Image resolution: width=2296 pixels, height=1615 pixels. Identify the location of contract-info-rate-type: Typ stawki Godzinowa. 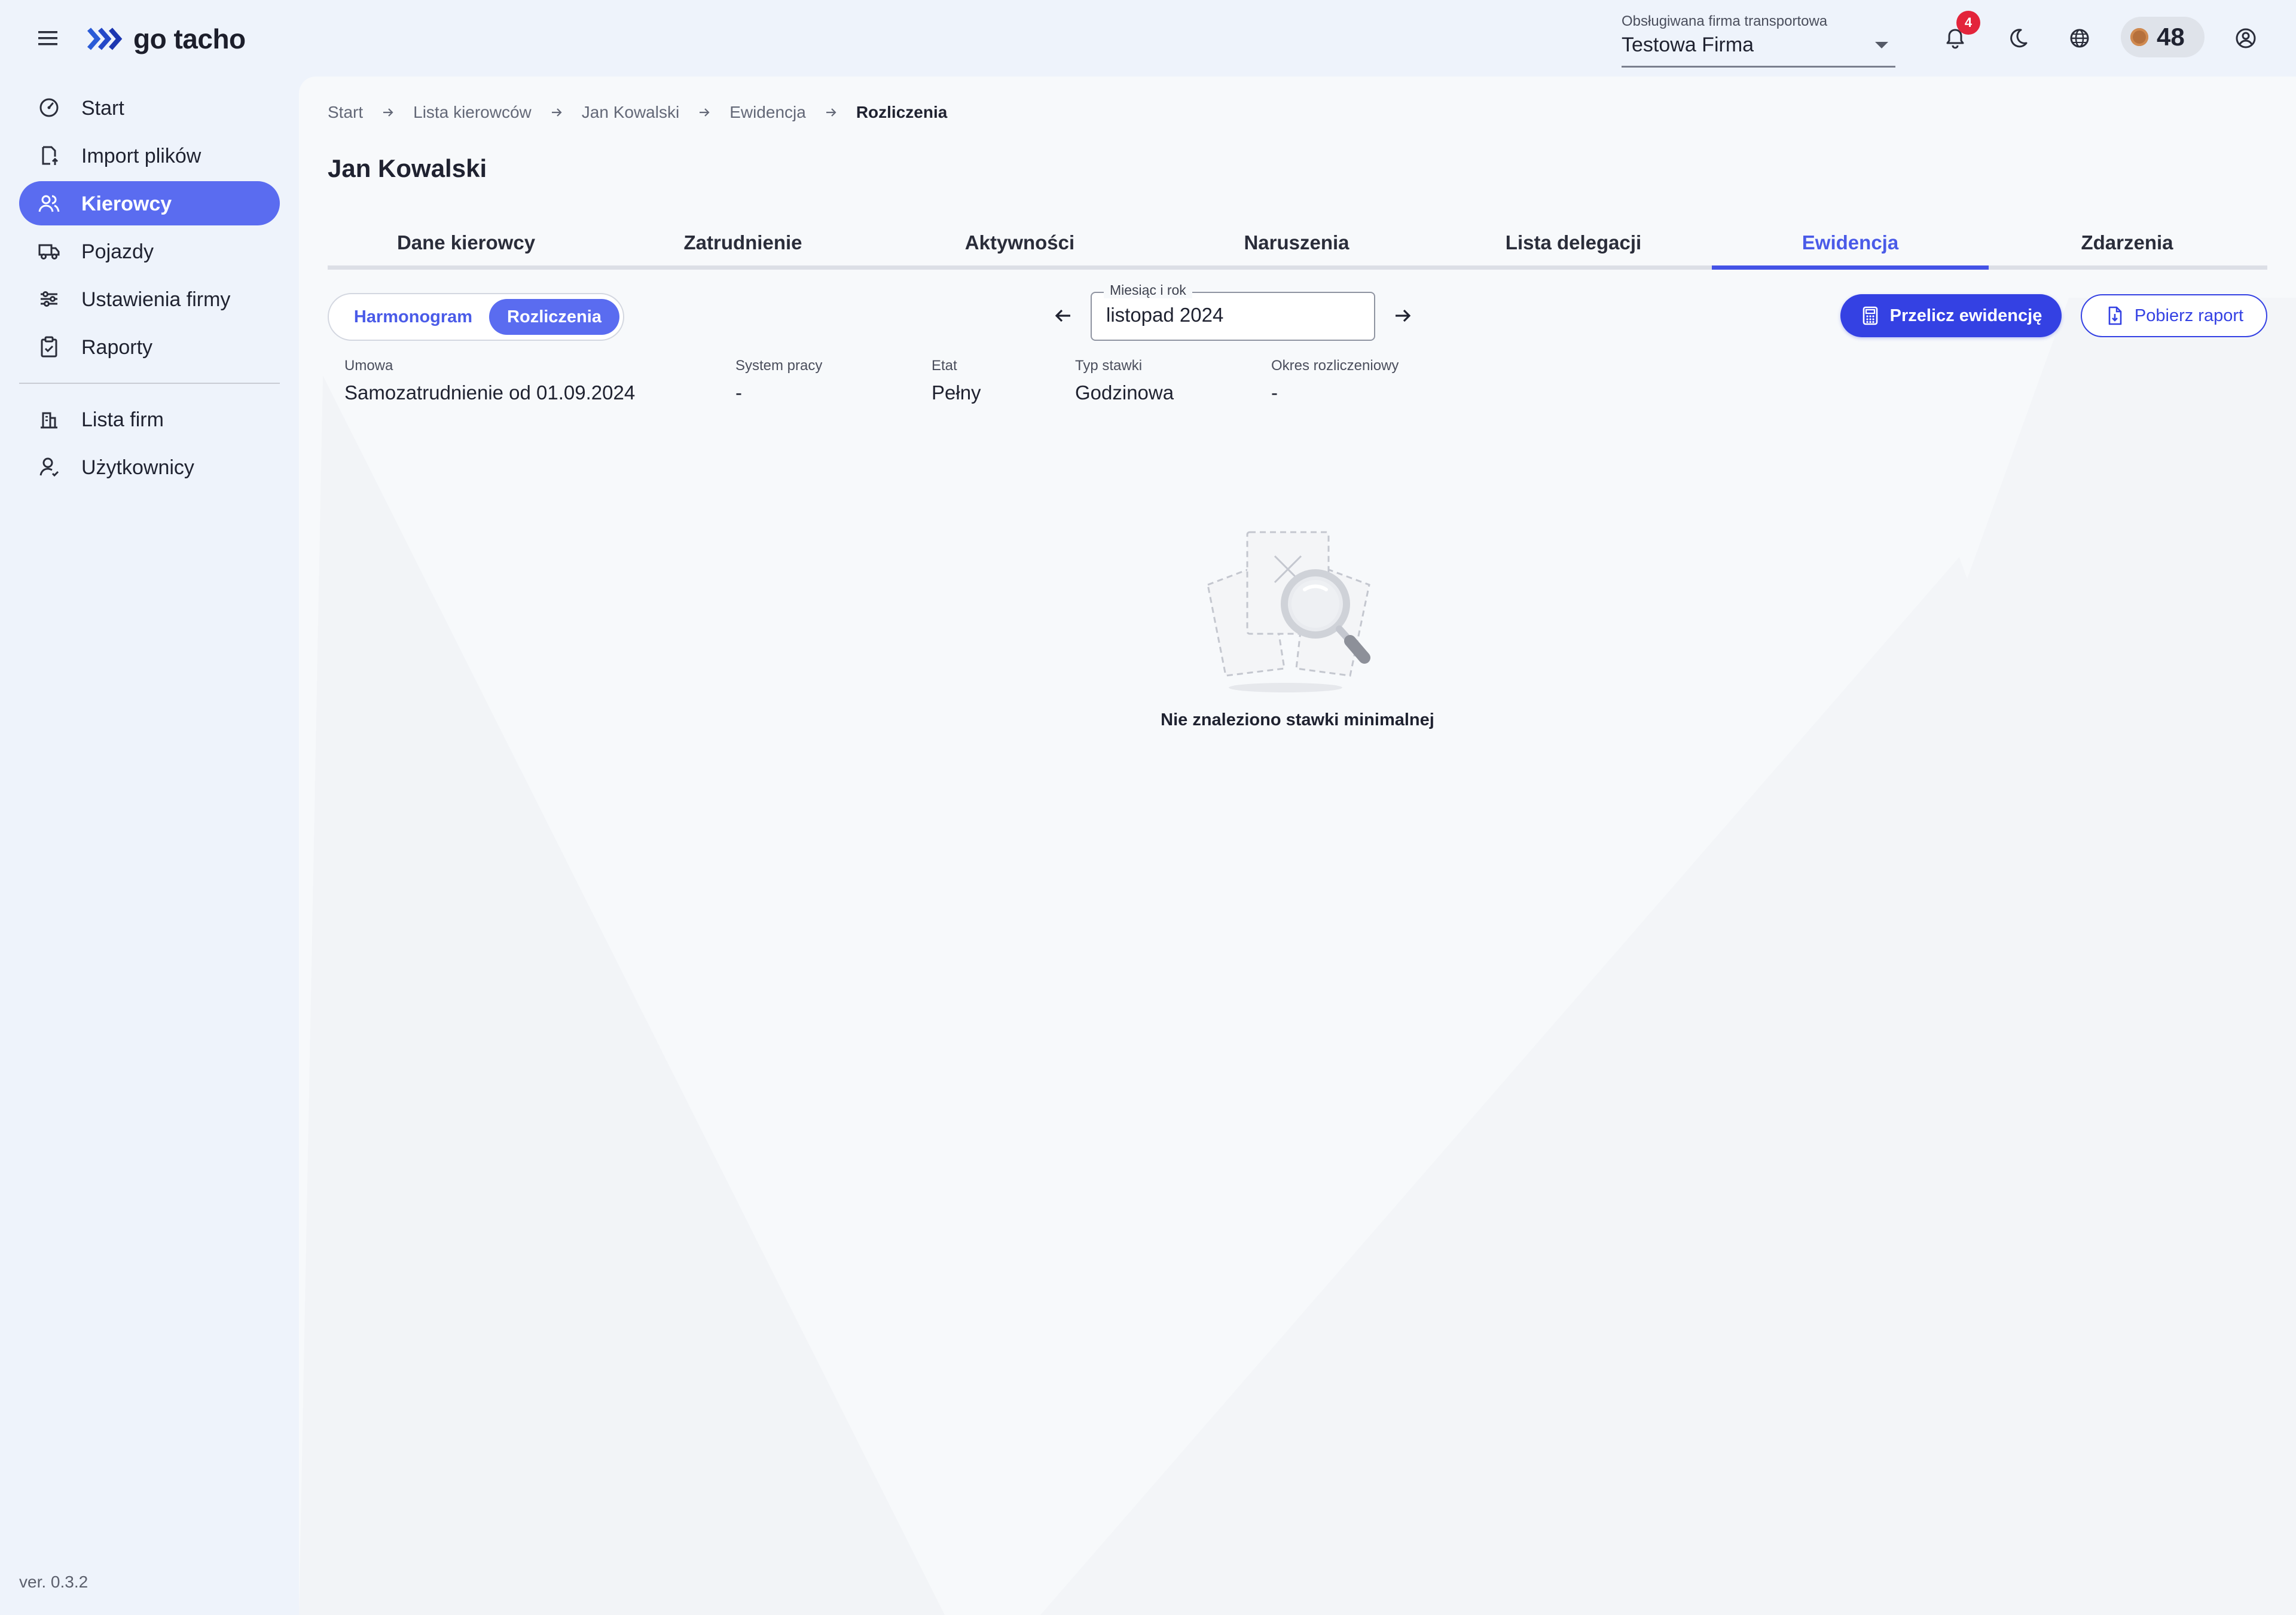
(1124, 381).